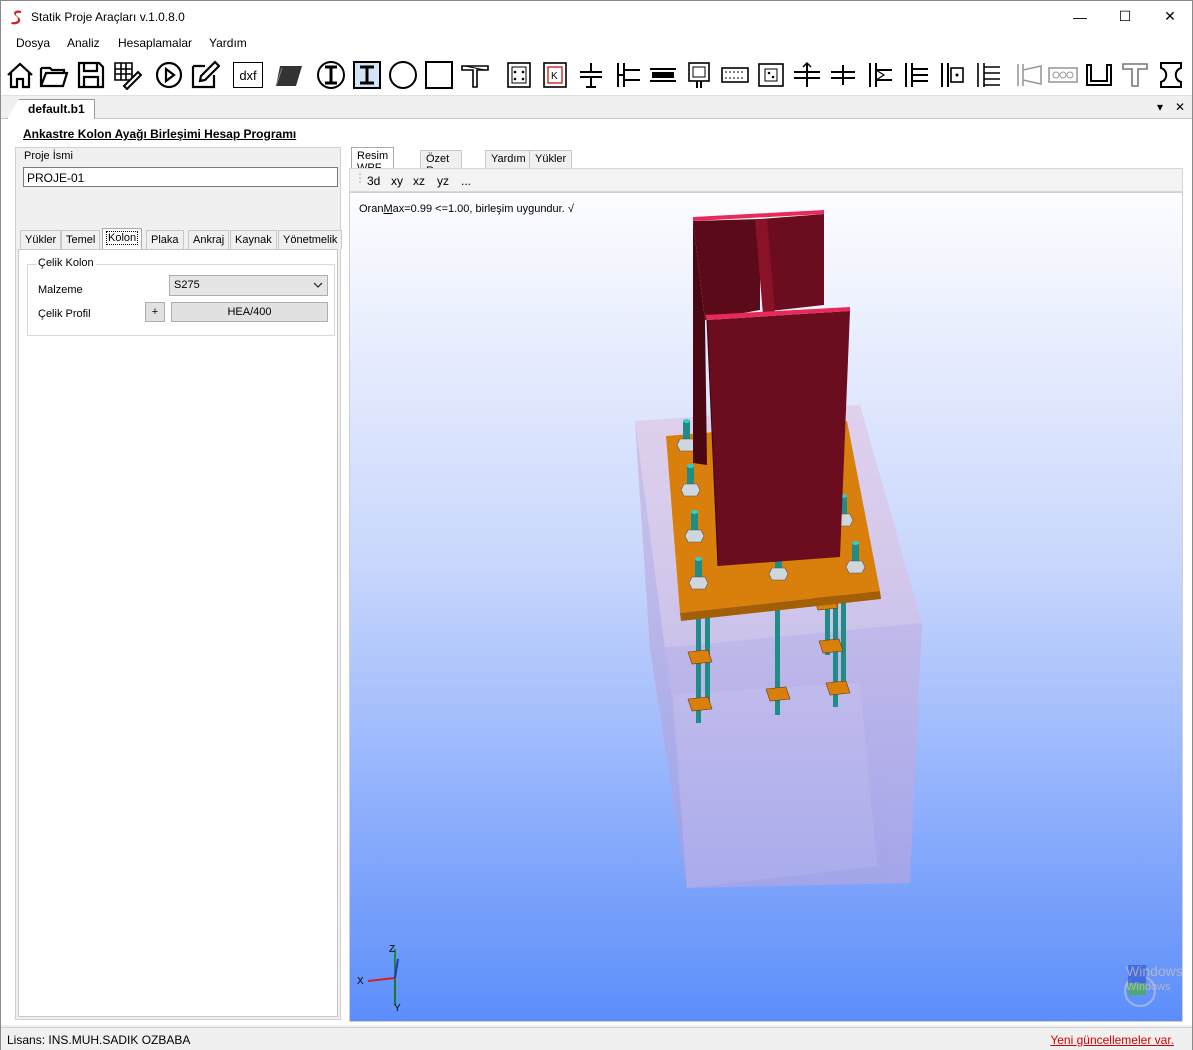  What do you see at coordinates (253, 239) in the screenshot?
I see `tab-kaynak: Kaynak` at bounding box center [253, 239].